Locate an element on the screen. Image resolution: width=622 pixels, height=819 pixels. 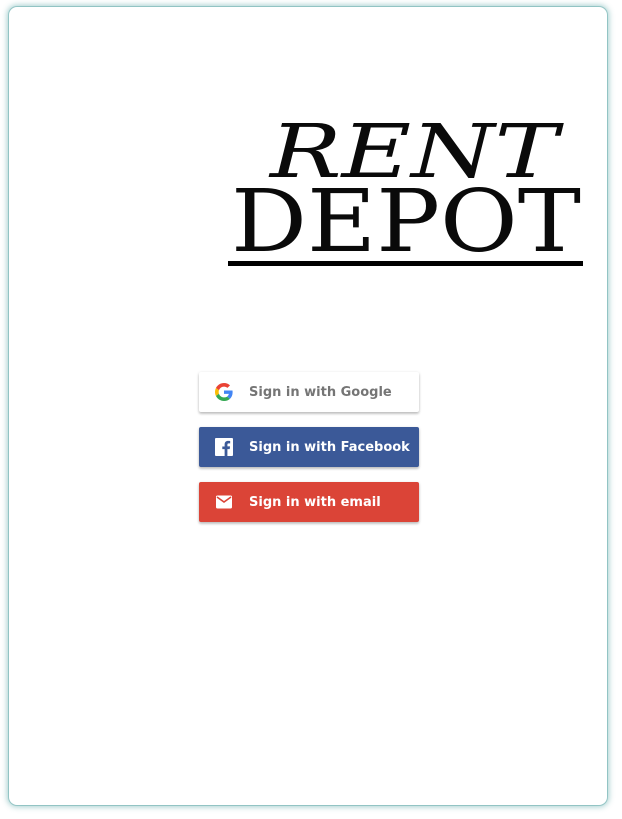
sign-in-email-button: Sign in with email is located at coordinates (309, 502).